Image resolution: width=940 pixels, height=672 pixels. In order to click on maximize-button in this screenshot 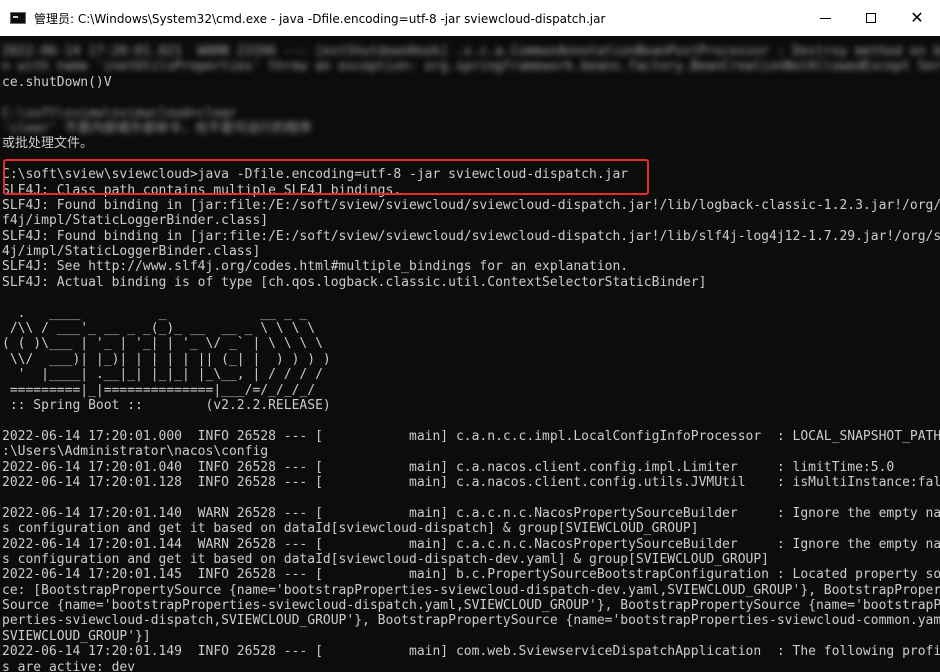, I will do `click(871, 18)`.